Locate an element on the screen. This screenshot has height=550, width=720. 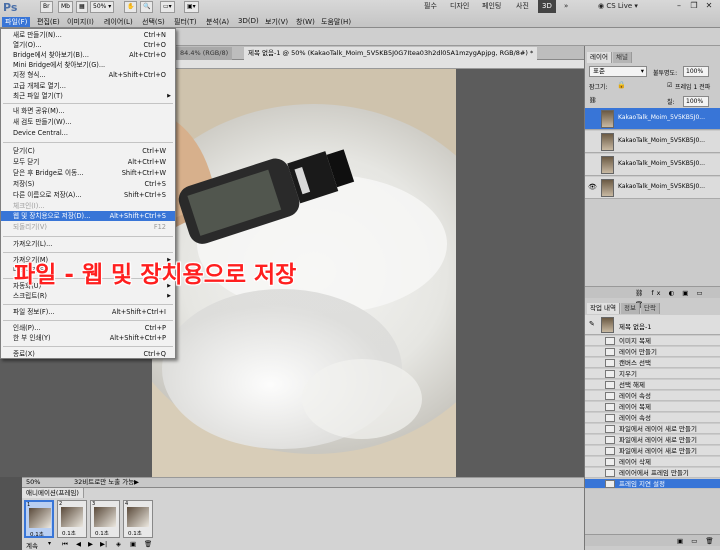
menu-item-close: 닫기(C) Ctrl+W is located at coordinates (88, 151).